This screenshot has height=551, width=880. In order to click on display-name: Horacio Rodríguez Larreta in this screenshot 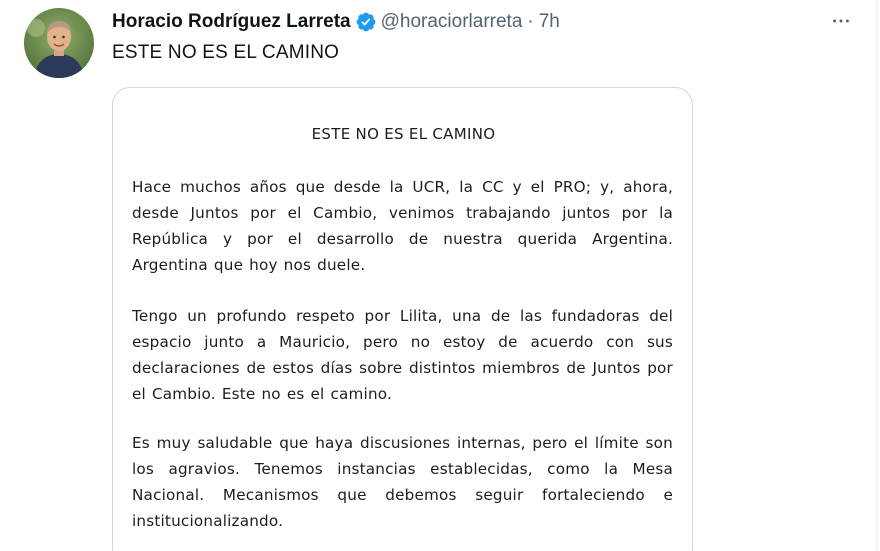, I will do `click(231, 22)`.